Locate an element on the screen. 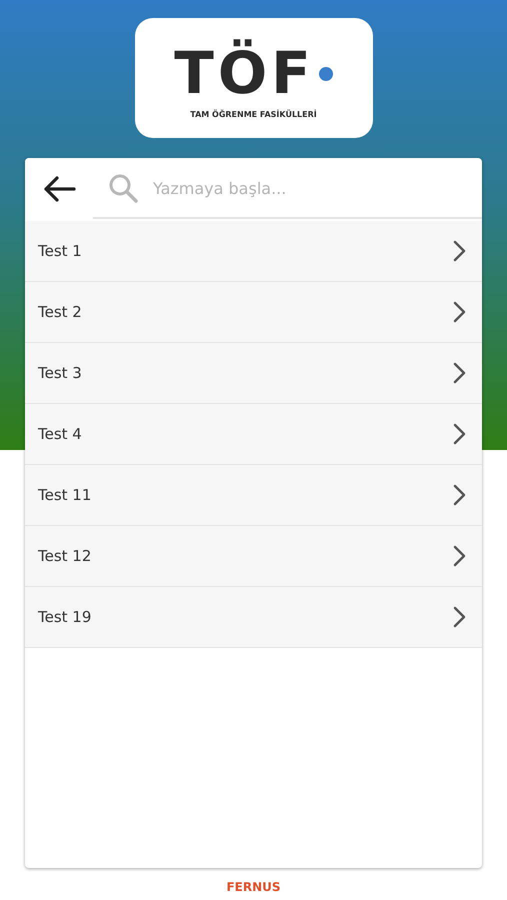 The image size is (507, 900). logo-title: TÖF is located at coordinates (244, 74).